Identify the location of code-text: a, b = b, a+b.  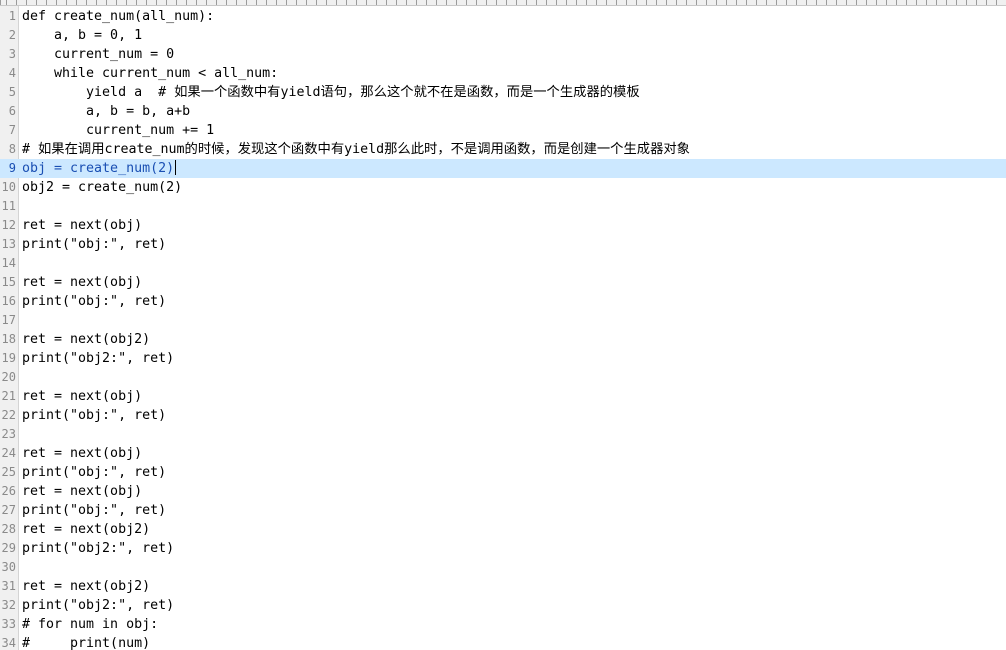
(106, 111).